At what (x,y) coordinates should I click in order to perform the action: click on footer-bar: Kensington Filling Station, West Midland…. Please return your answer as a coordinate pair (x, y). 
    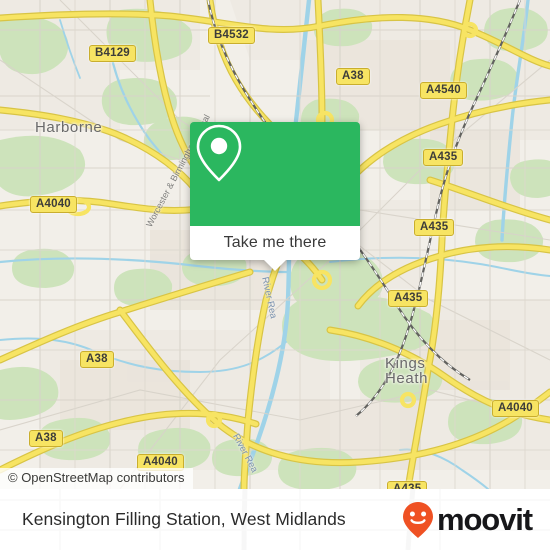
    Looking at the image, I should click on (275, 519).